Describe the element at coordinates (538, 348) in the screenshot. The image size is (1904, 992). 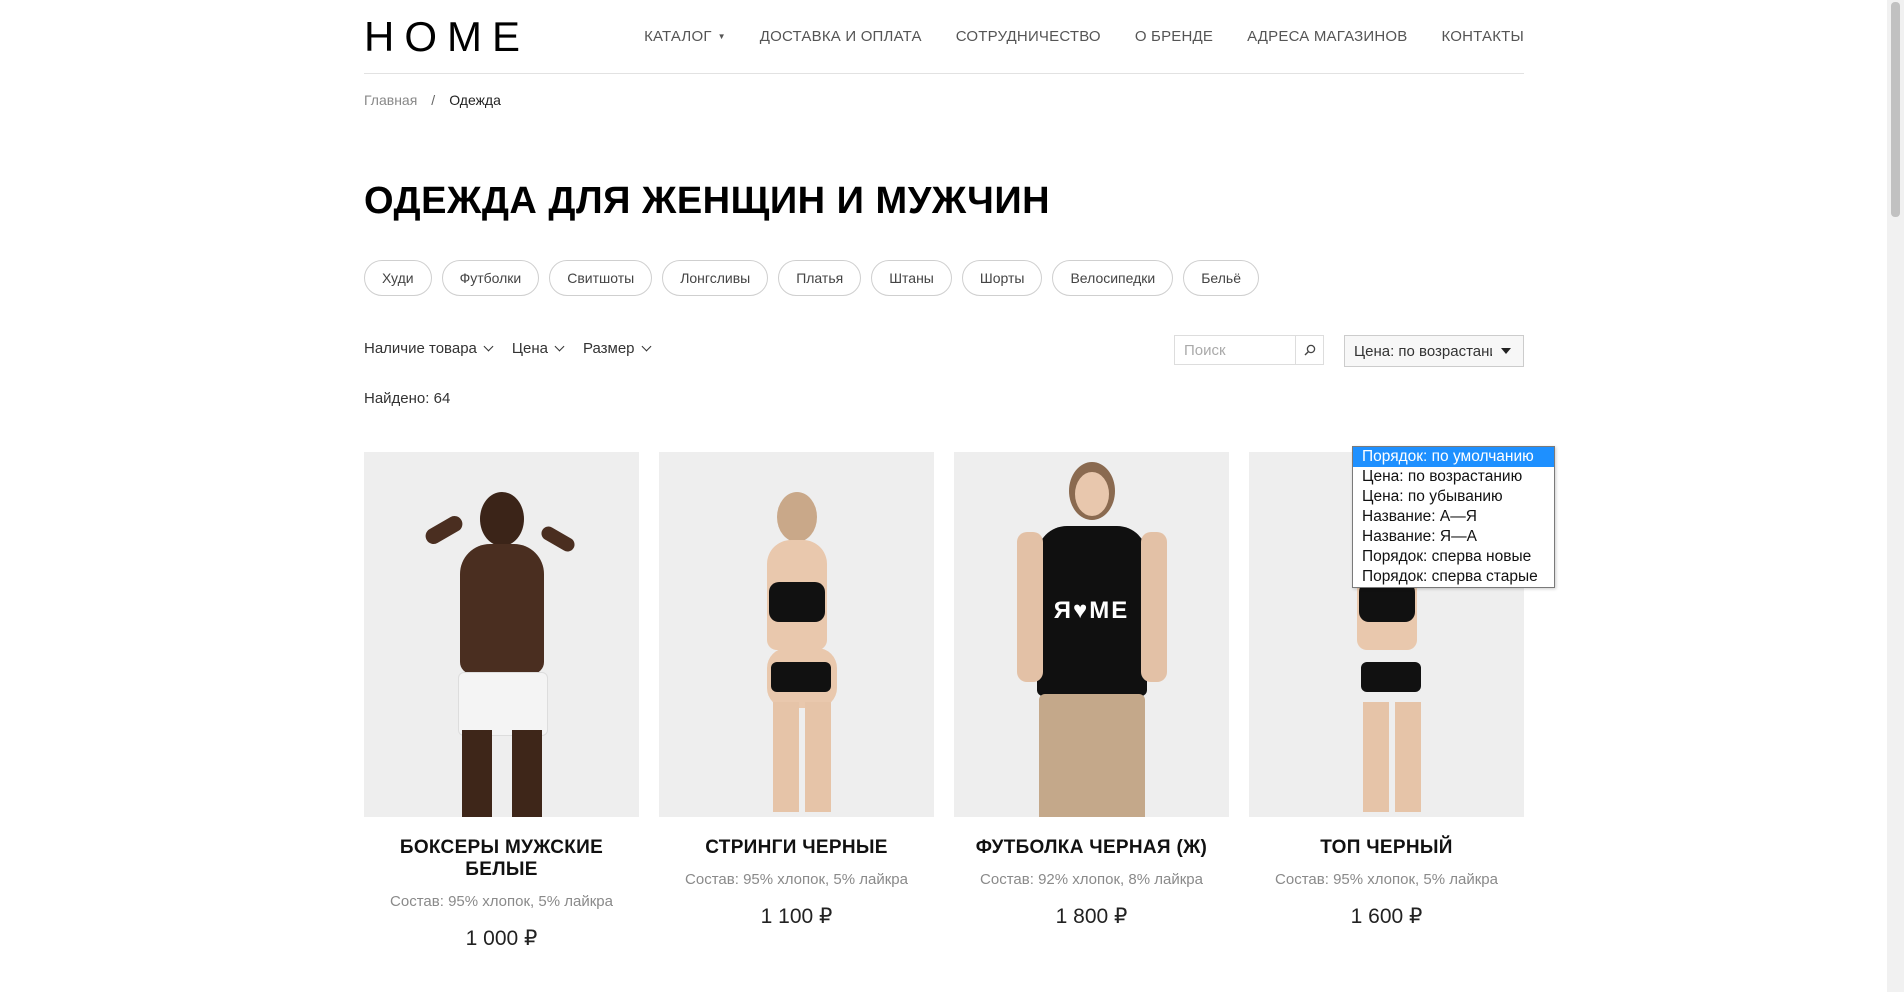
I see `filter-price: Цена` at that location.